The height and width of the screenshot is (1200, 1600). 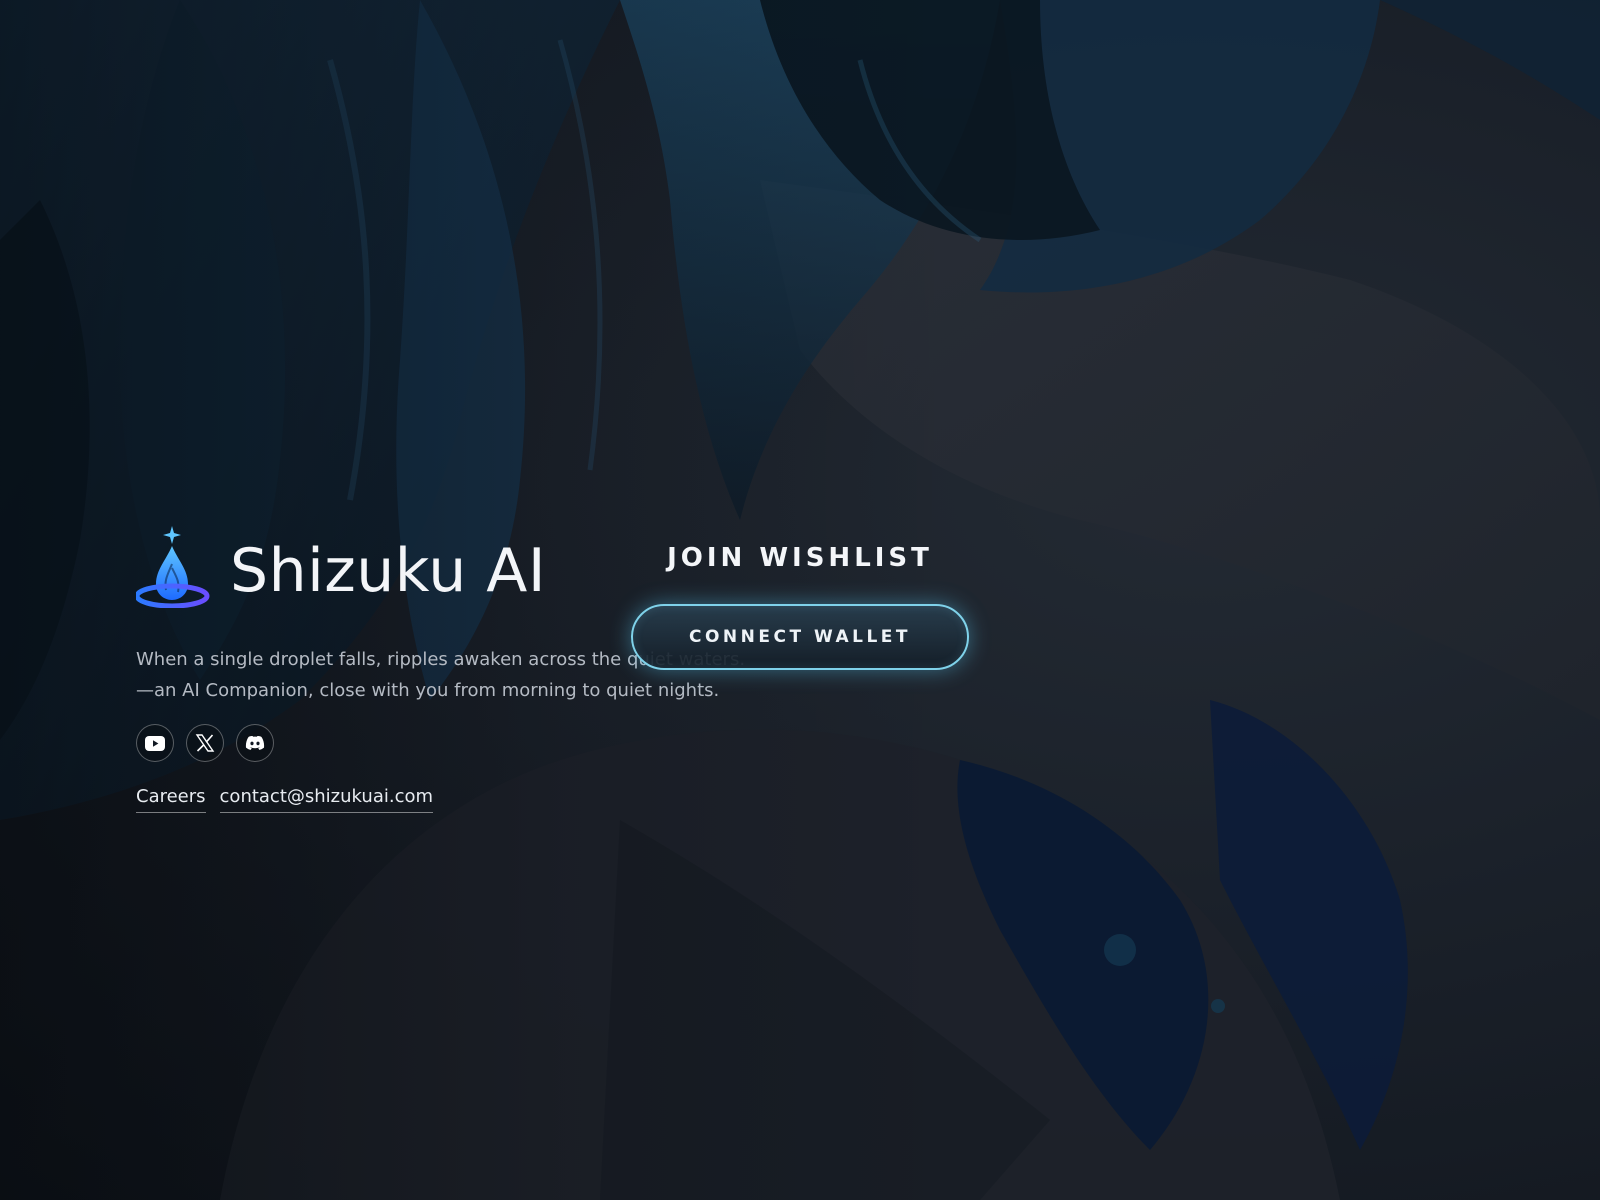 I want to click on wishlist-title: JOIN WISHLIST, so click(x=800, y=558).